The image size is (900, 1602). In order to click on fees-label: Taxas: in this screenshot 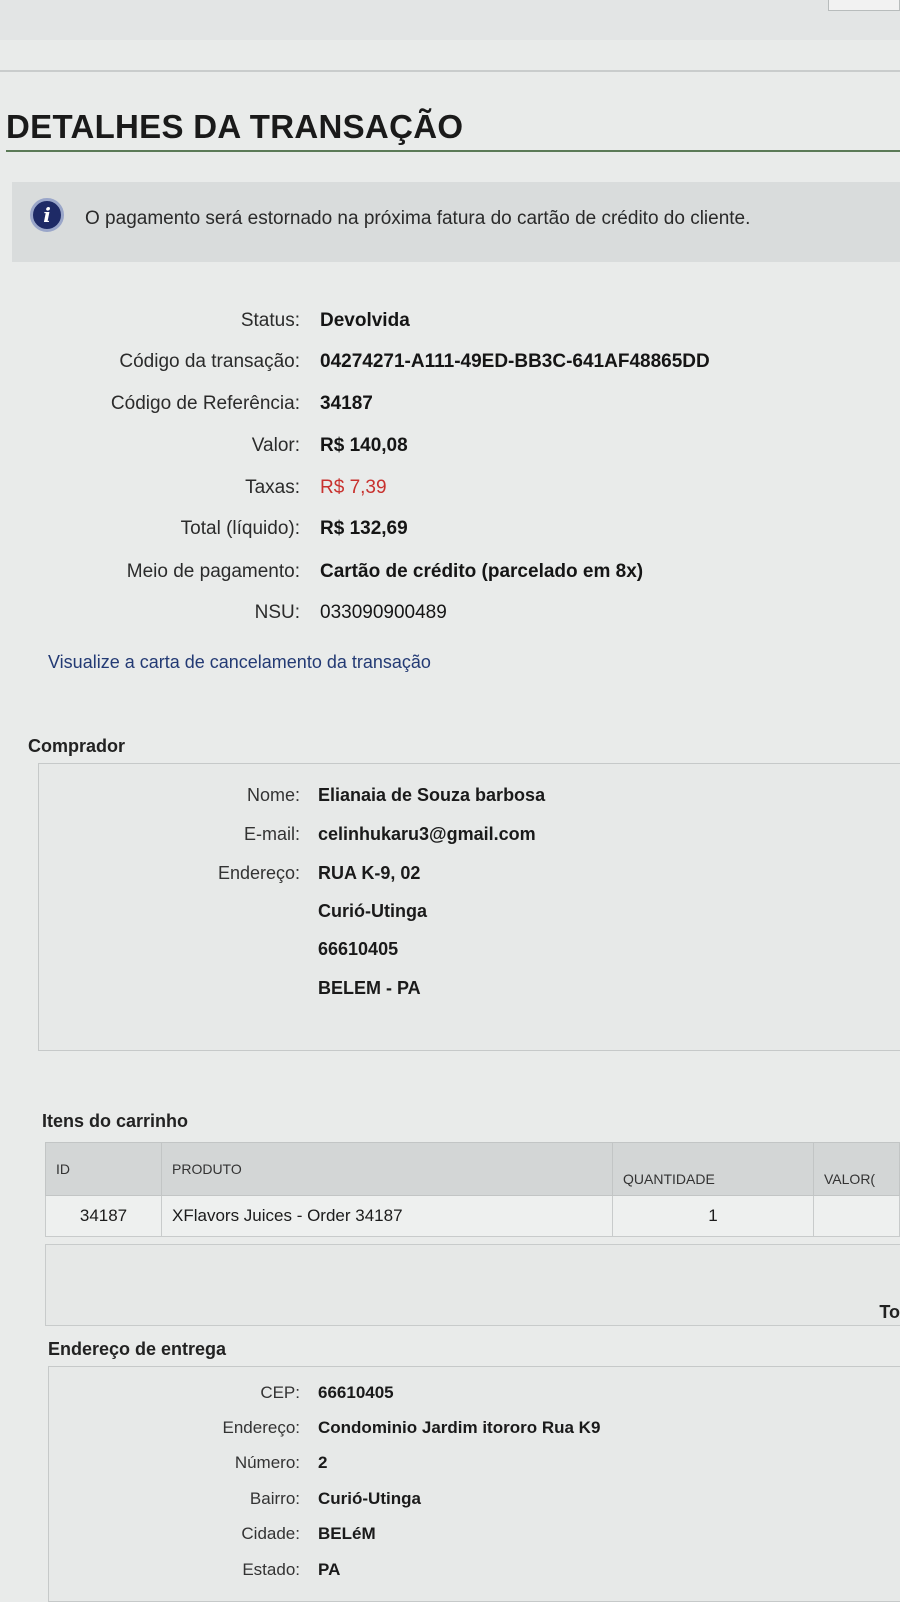, I will do `click(272, 487)`.